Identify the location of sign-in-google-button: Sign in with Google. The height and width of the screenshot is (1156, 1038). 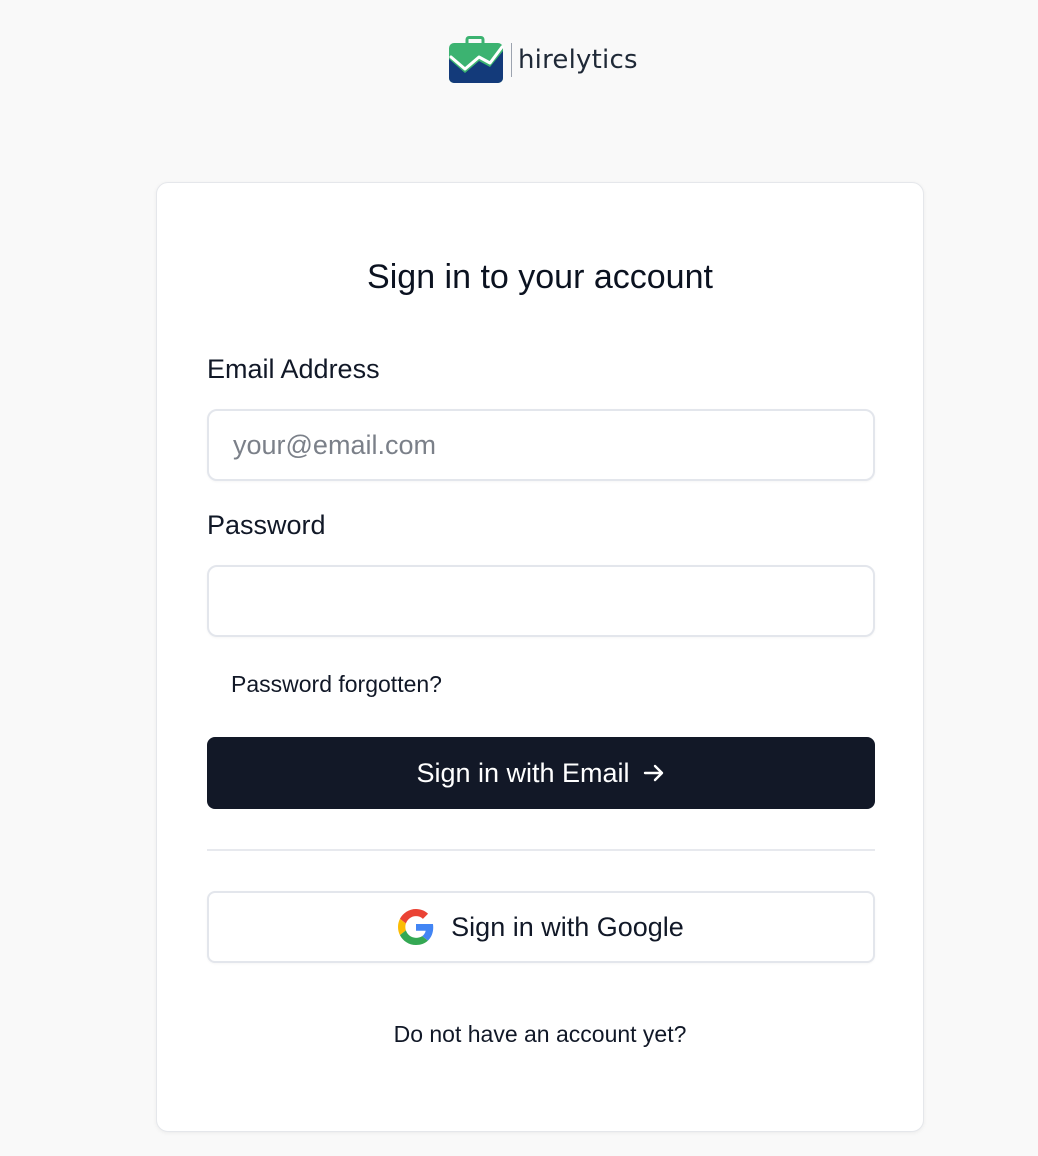
(541, 927).